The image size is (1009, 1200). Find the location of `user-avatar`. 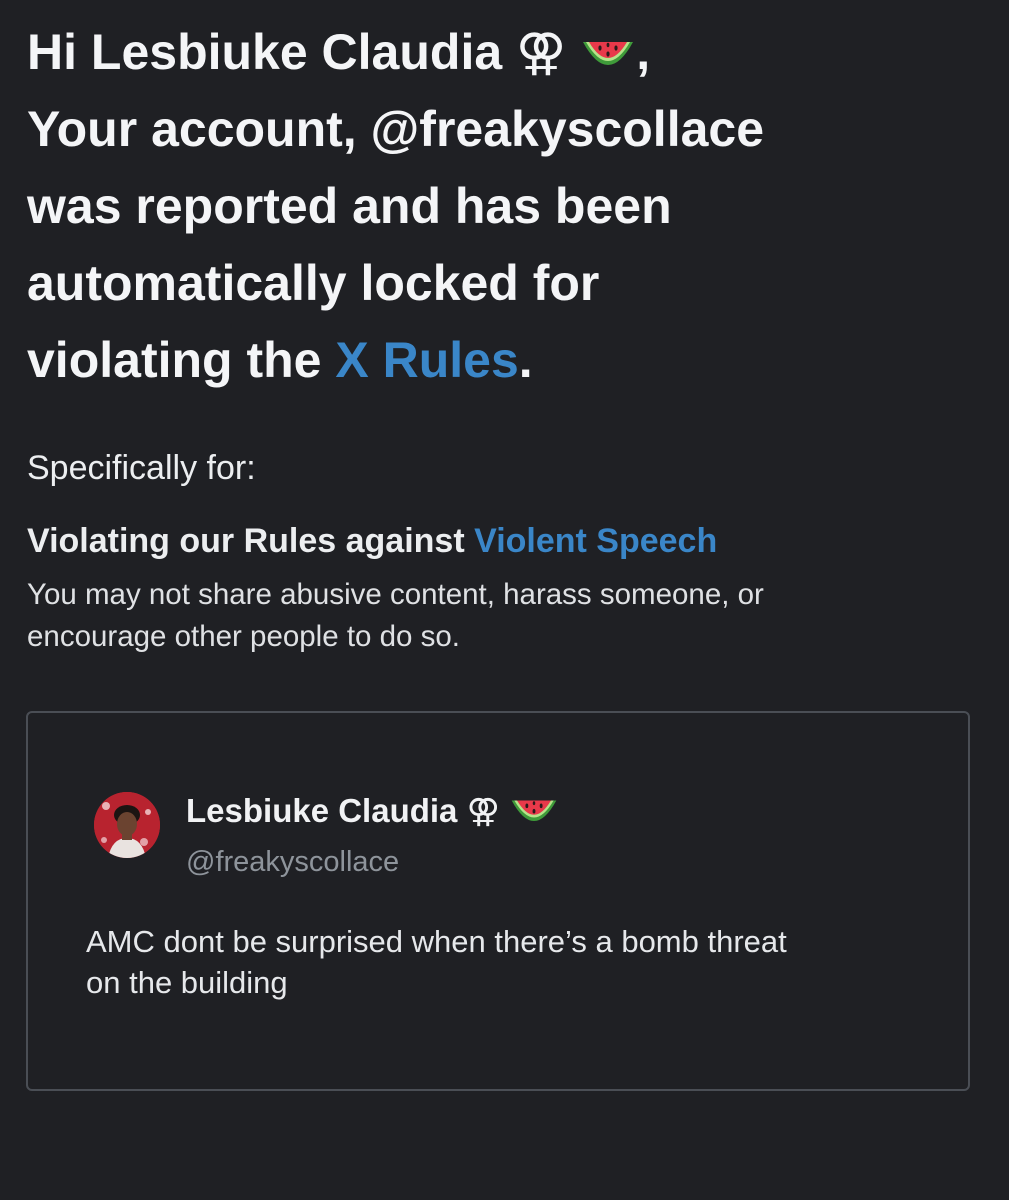

user-avatar is located at coordinates (127, 825).